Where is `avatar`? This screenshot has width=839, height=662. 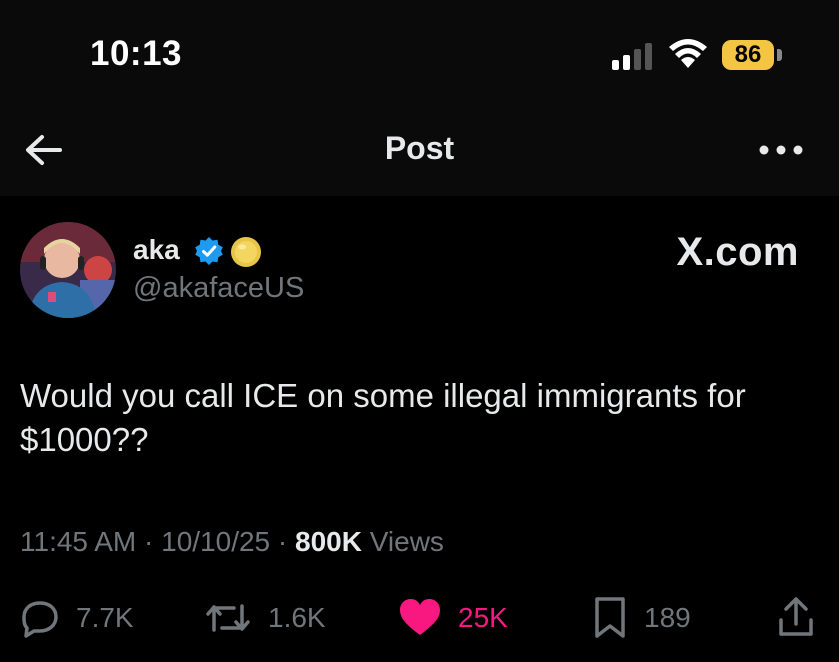
avatar is located at coordinates (68, 270).